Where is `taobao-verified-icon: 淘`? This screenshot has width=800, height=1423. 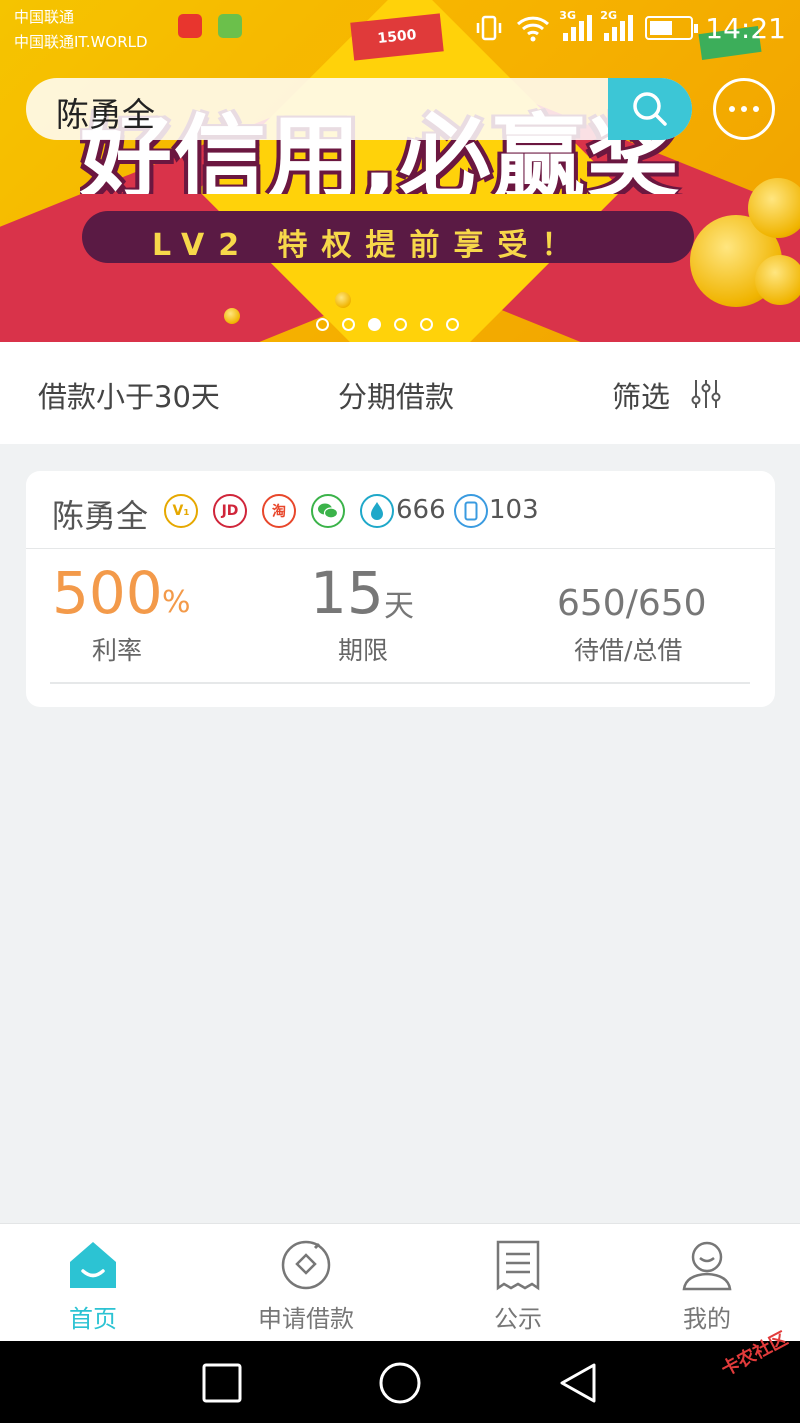
taobao-verified-icon: 淘 is located at coordinates (279, 511).